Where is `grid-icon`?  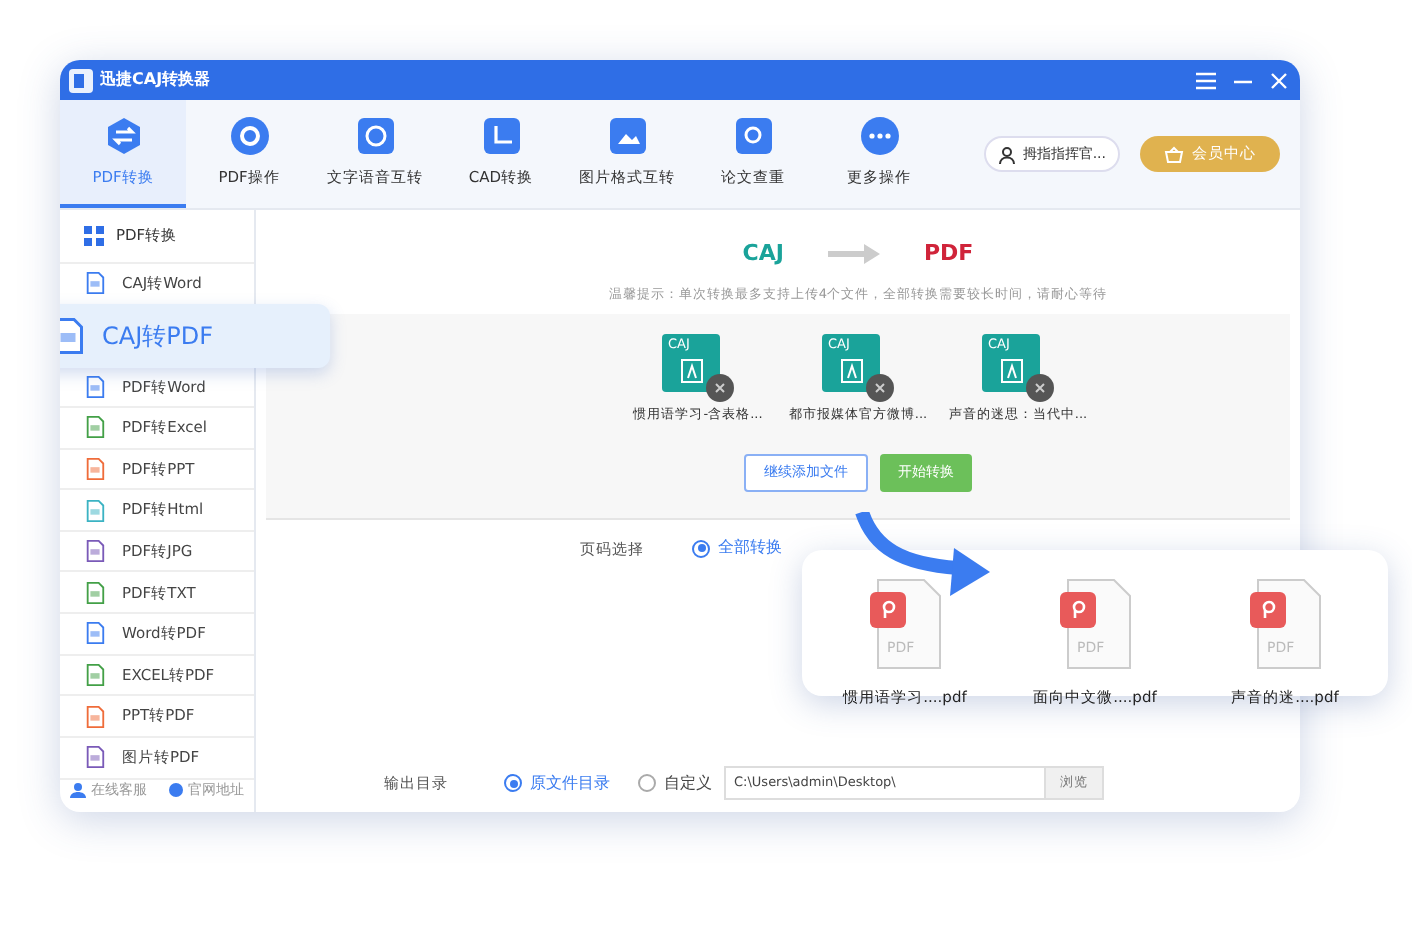
grid-icon is located at coordinates (94, 235).